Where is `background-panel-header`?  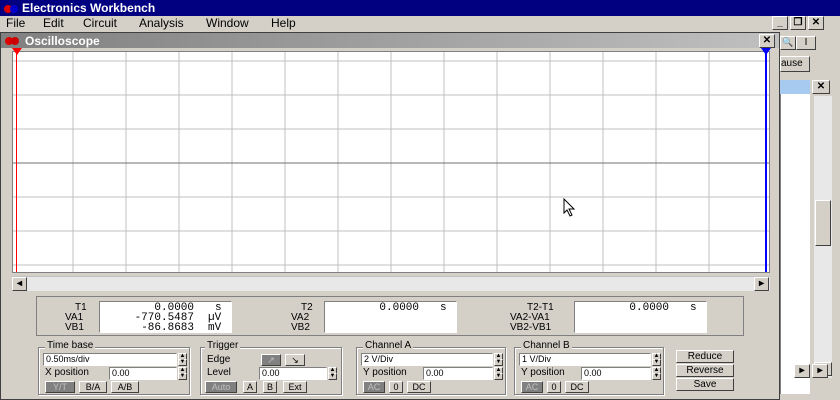 background-panel-header is located at coordinates (795, 87).